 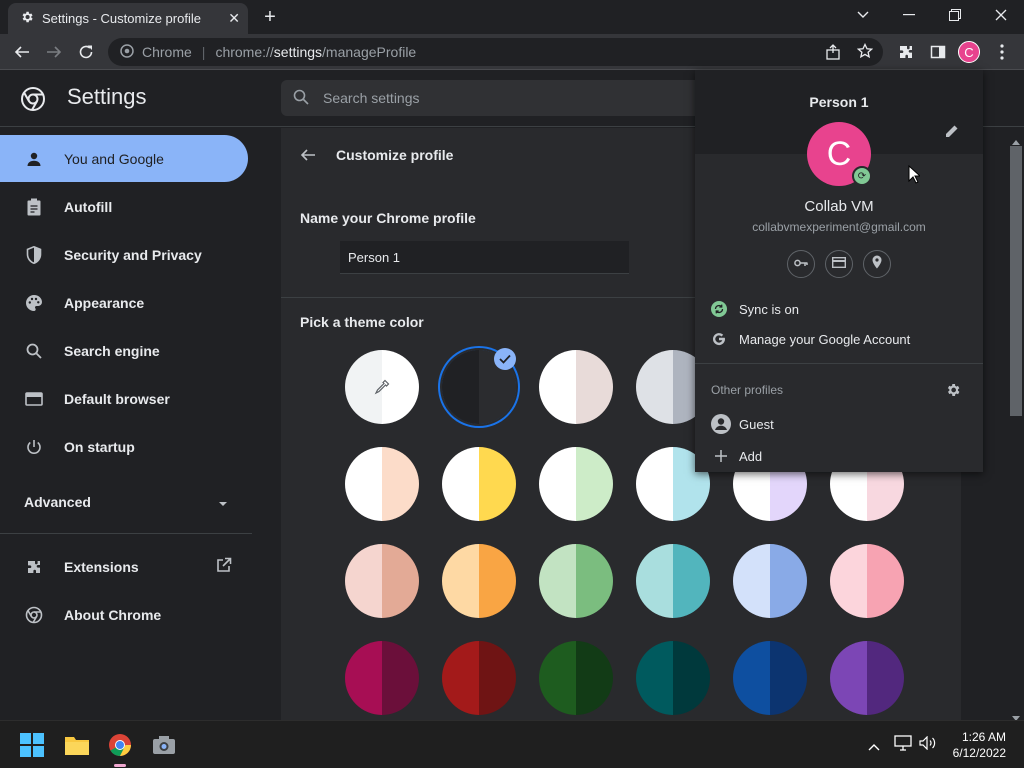 What do you see at coordinates (113, 614) in the screenshot?
I see `sidebar-item-label: About Chrome` at bounding box center [113, 614].